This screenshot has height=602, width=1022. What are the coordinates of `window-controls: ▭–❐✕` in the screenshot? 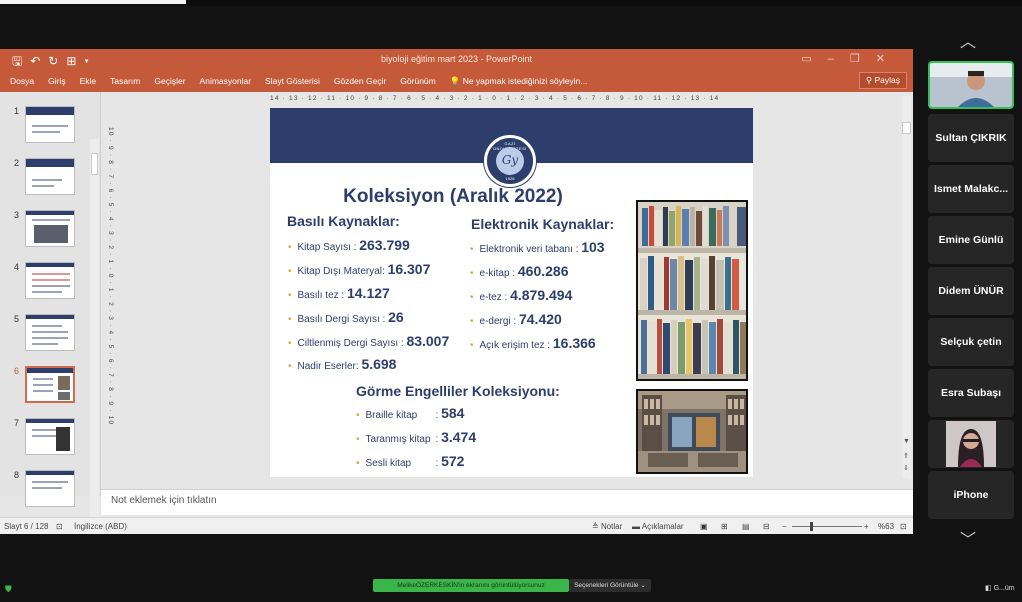 It's located at (851, 58).